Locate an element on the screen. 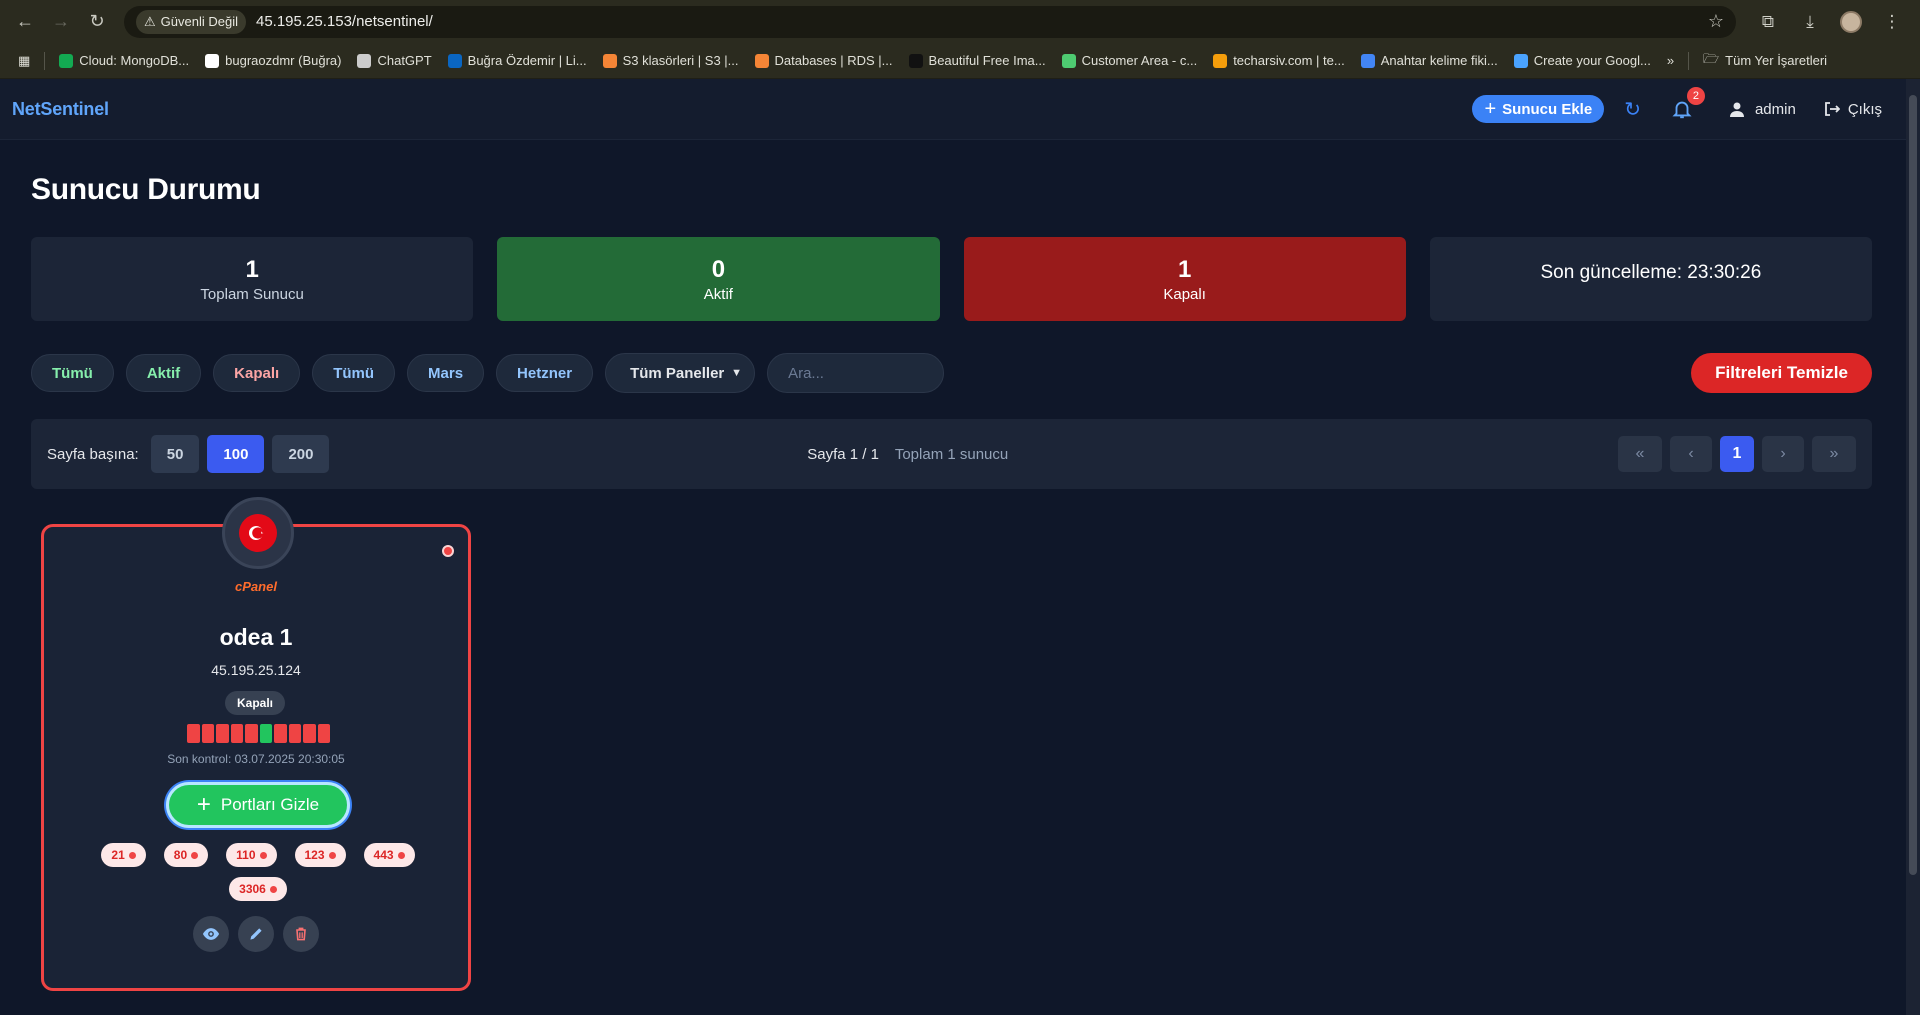 Image resolution: width=1920 pixels, height=1015 pixels. first-page-icon: « is located at coordinates (1640, 454).